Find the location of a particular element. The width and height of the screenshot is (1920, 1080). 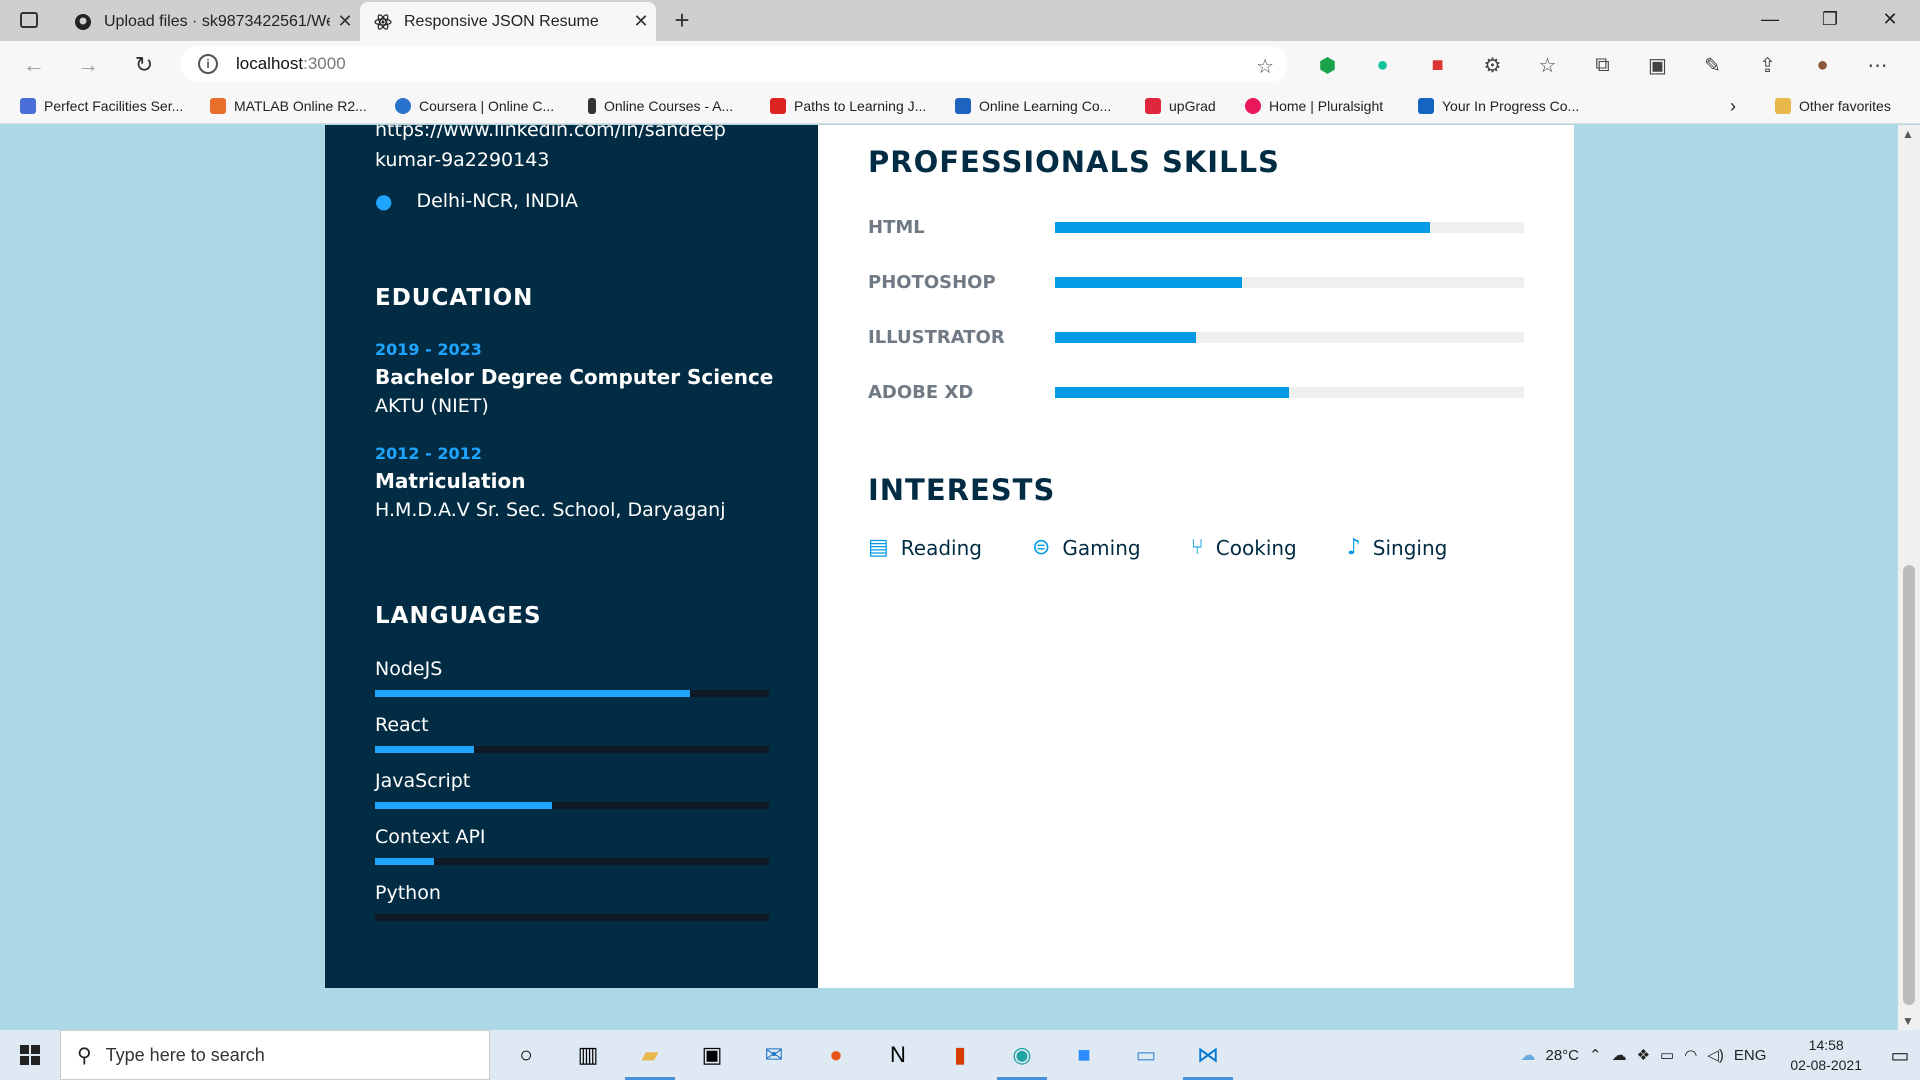

file-explorer-icon: ▰ is located at coordinates (650, 1055).